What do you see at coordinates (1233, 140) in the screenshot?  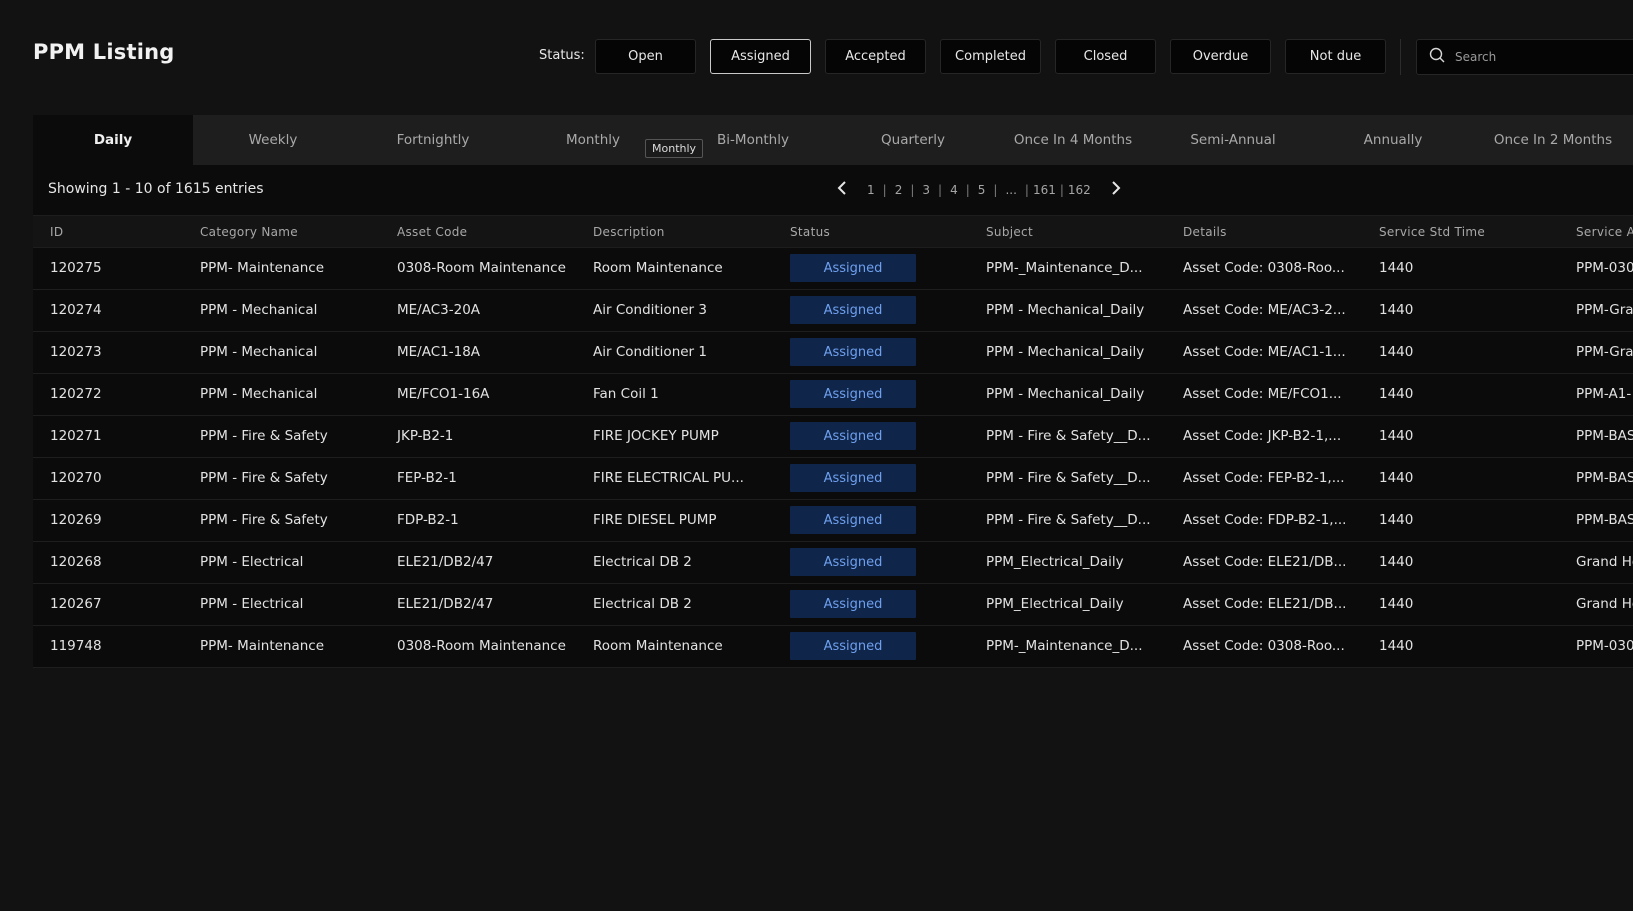 I see `tab-semi-annual: Semi-Annual` at bounding box center [1233, 140].